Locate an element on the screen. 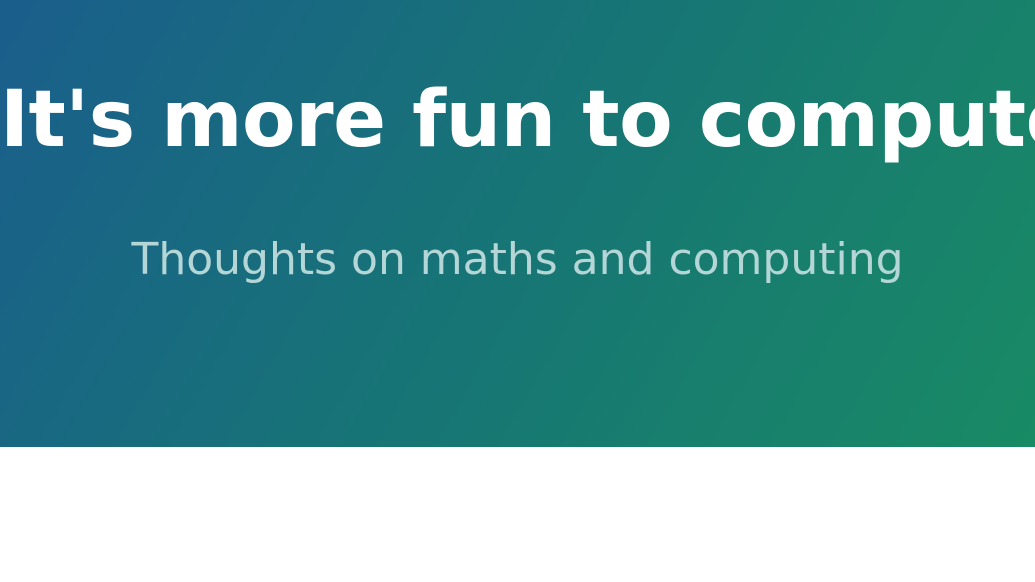  site-subtitle: Thoughts on maths and computing is located at coordinates (517, 259).